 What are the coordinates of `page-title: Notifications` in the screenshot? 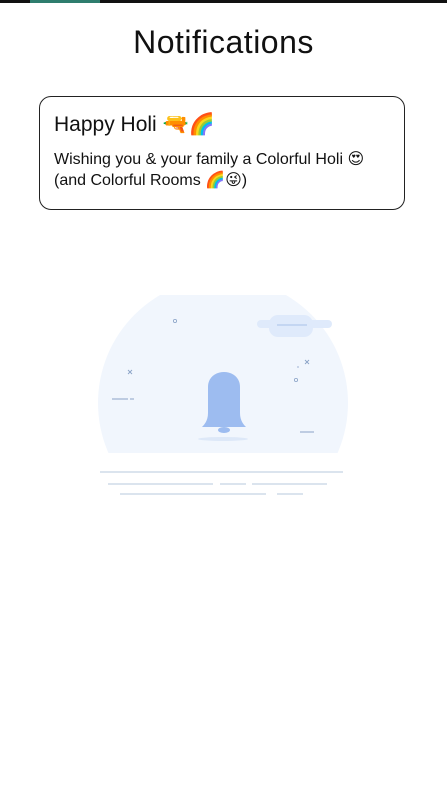 It's located at (223, 42).